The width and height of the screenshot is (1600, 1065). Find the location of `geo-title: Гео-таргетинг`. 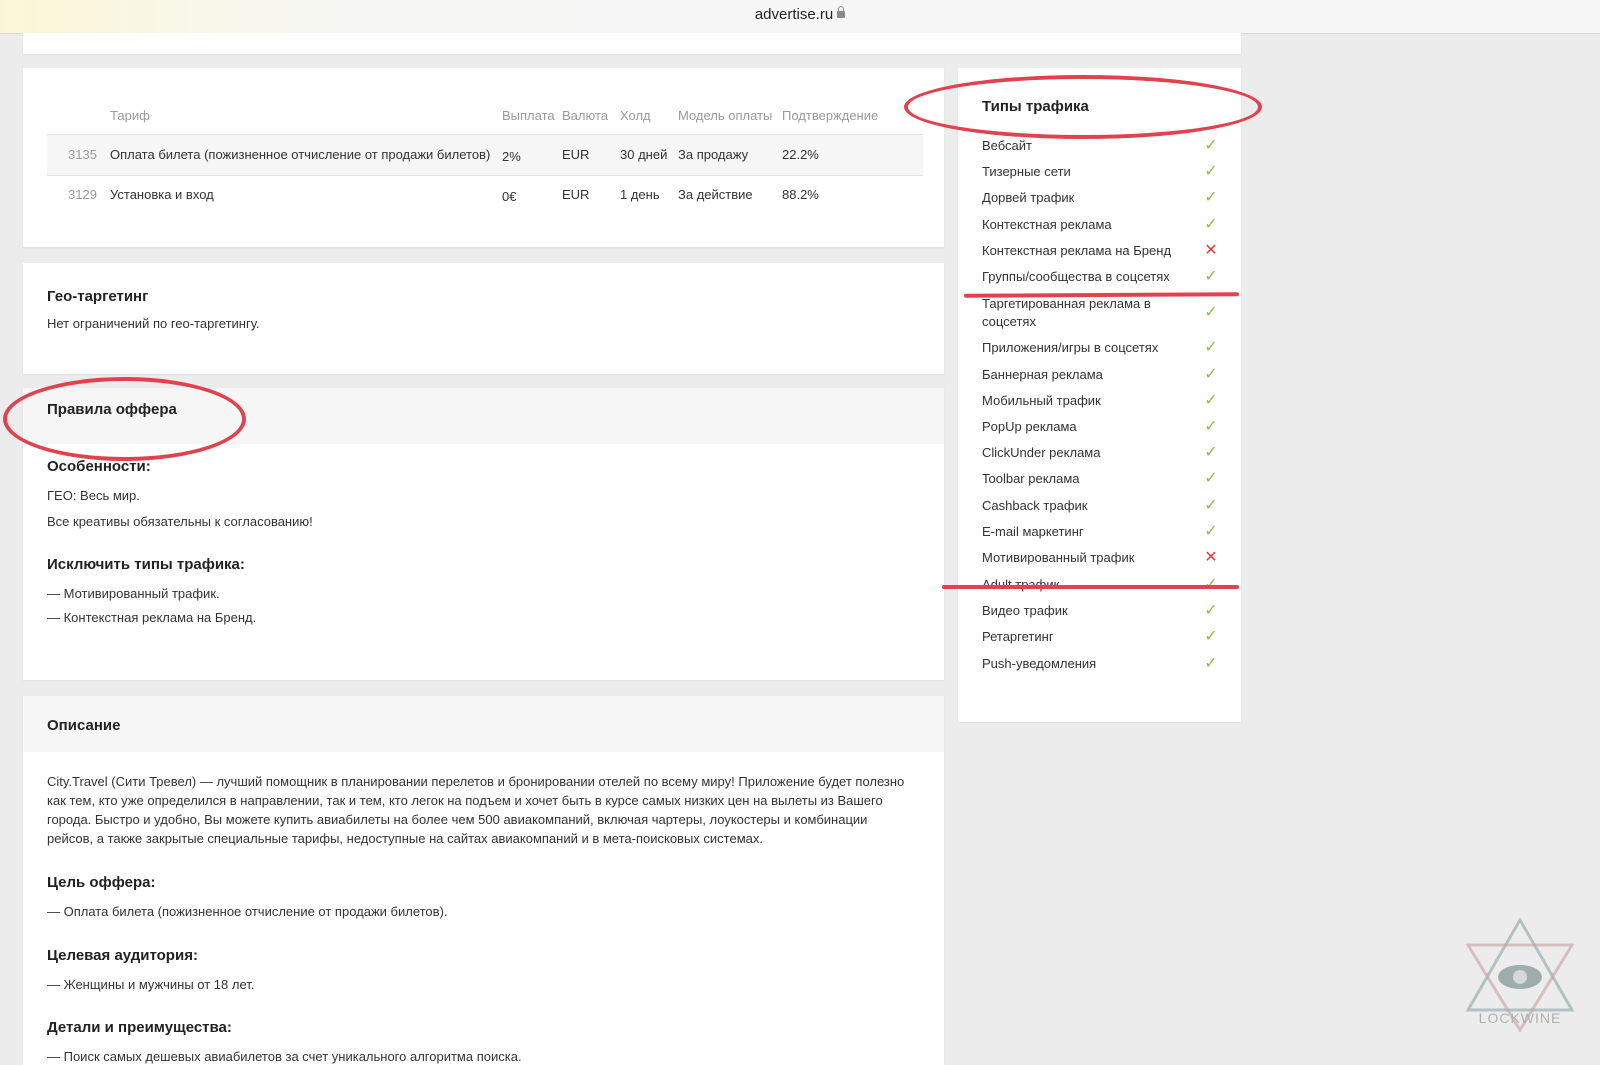

geo-title: Гео-таргетинг is located at coordinates (98, 296).